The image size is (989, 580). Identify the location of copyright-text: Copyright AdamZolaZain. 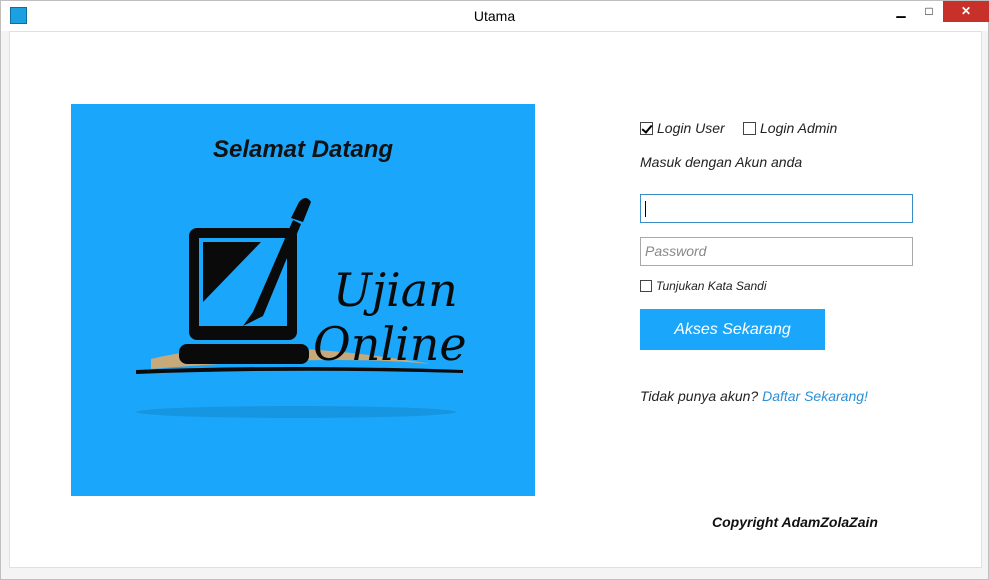
(795, 522).